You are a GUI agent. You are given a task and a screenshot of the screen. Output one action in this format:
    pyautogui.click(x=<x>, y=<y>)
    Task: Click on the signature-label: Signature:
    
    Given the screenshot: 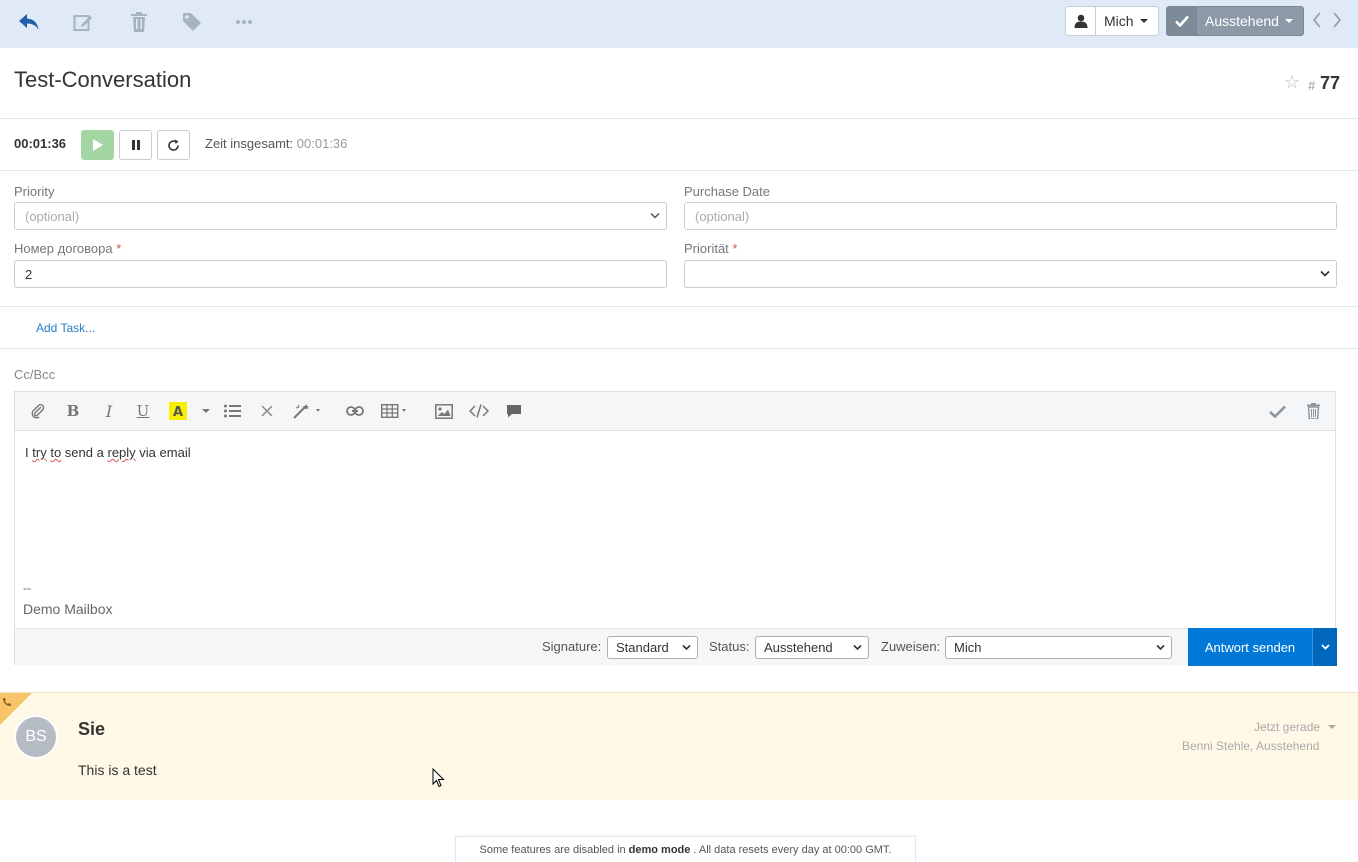 What is the action you would take?
    pyautogui.click(x=572, y=646)
    